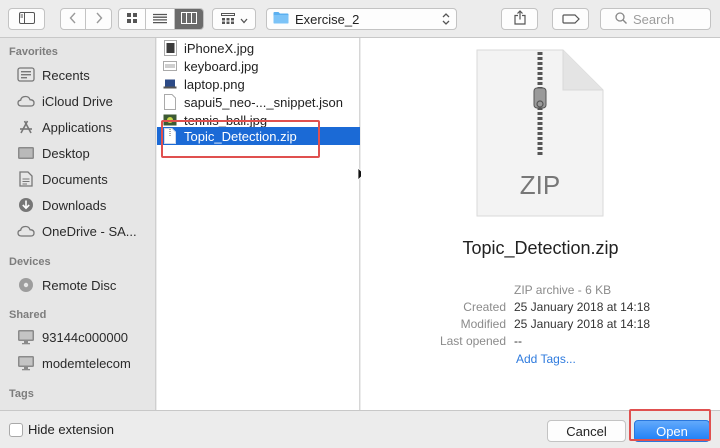 The image size is (720, 448). I want to click on sidebar-item-93144c000000: 93144c000000, so click(72, 337).